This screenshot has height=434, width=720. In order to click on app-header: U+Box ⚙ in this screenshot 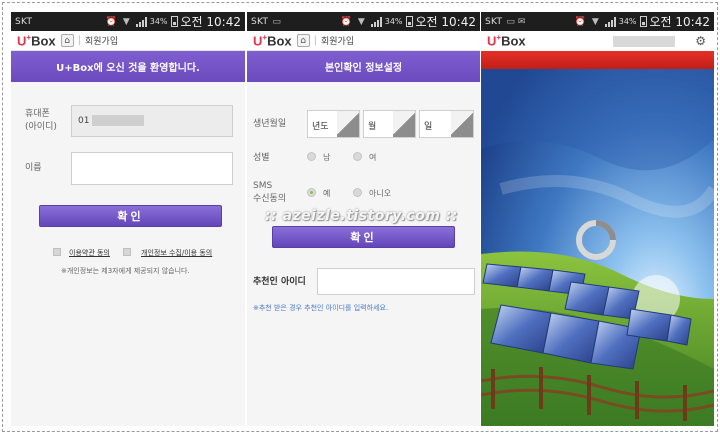, I will do `click(597, 41)`.